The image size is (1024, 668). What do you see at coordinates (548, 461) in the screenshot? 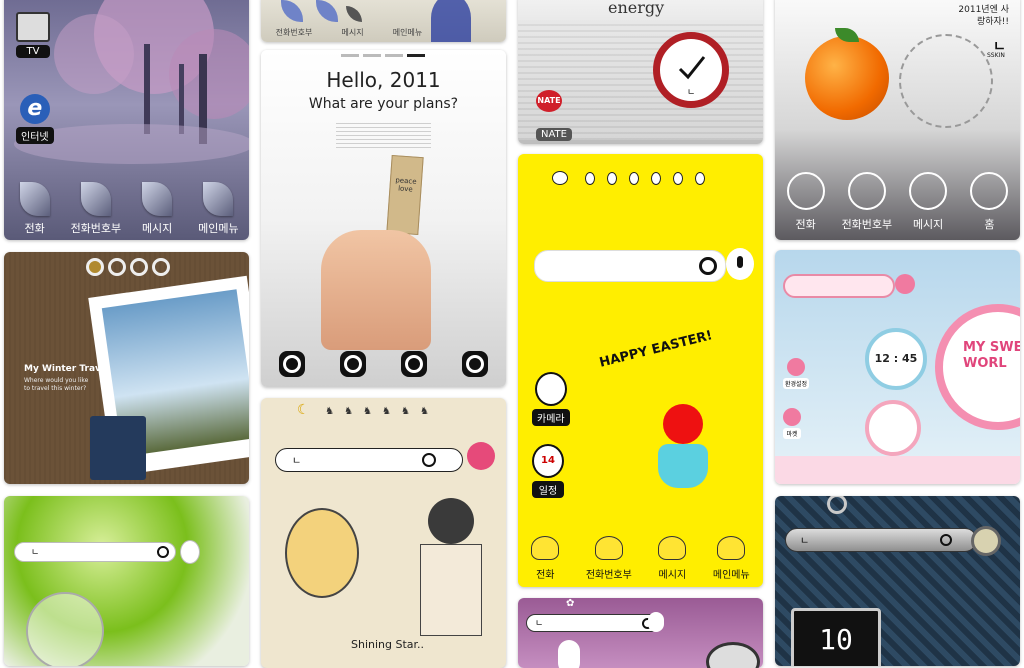
I see `calendar-icon: 14` at bounding box center [548, 461].